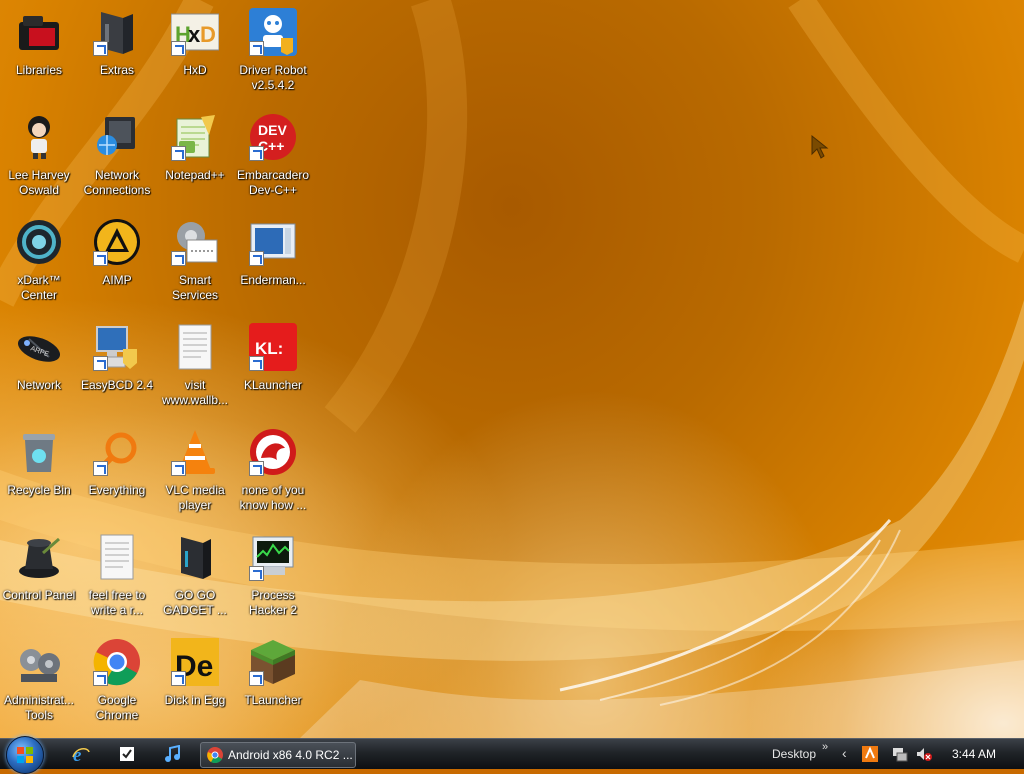 This screenshot has width=1024, height=774. What do you see at coordinates (39, 264) in the screenshot?
I see `desktop-icon-xdark-center: xDark™ Center` at bounding box center [39, 264].